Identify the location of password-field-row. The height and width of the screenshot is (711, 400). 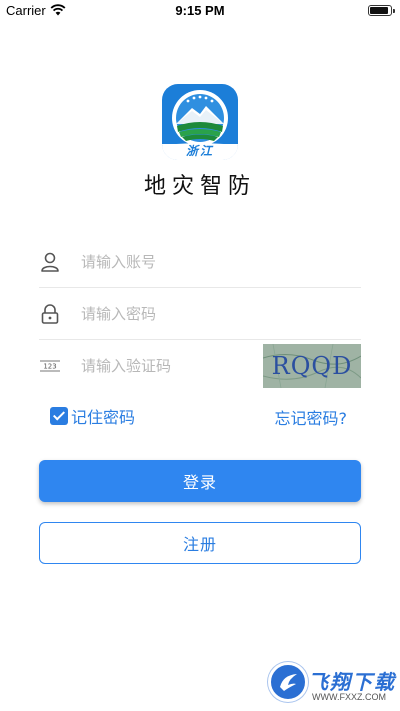
(200, 314).